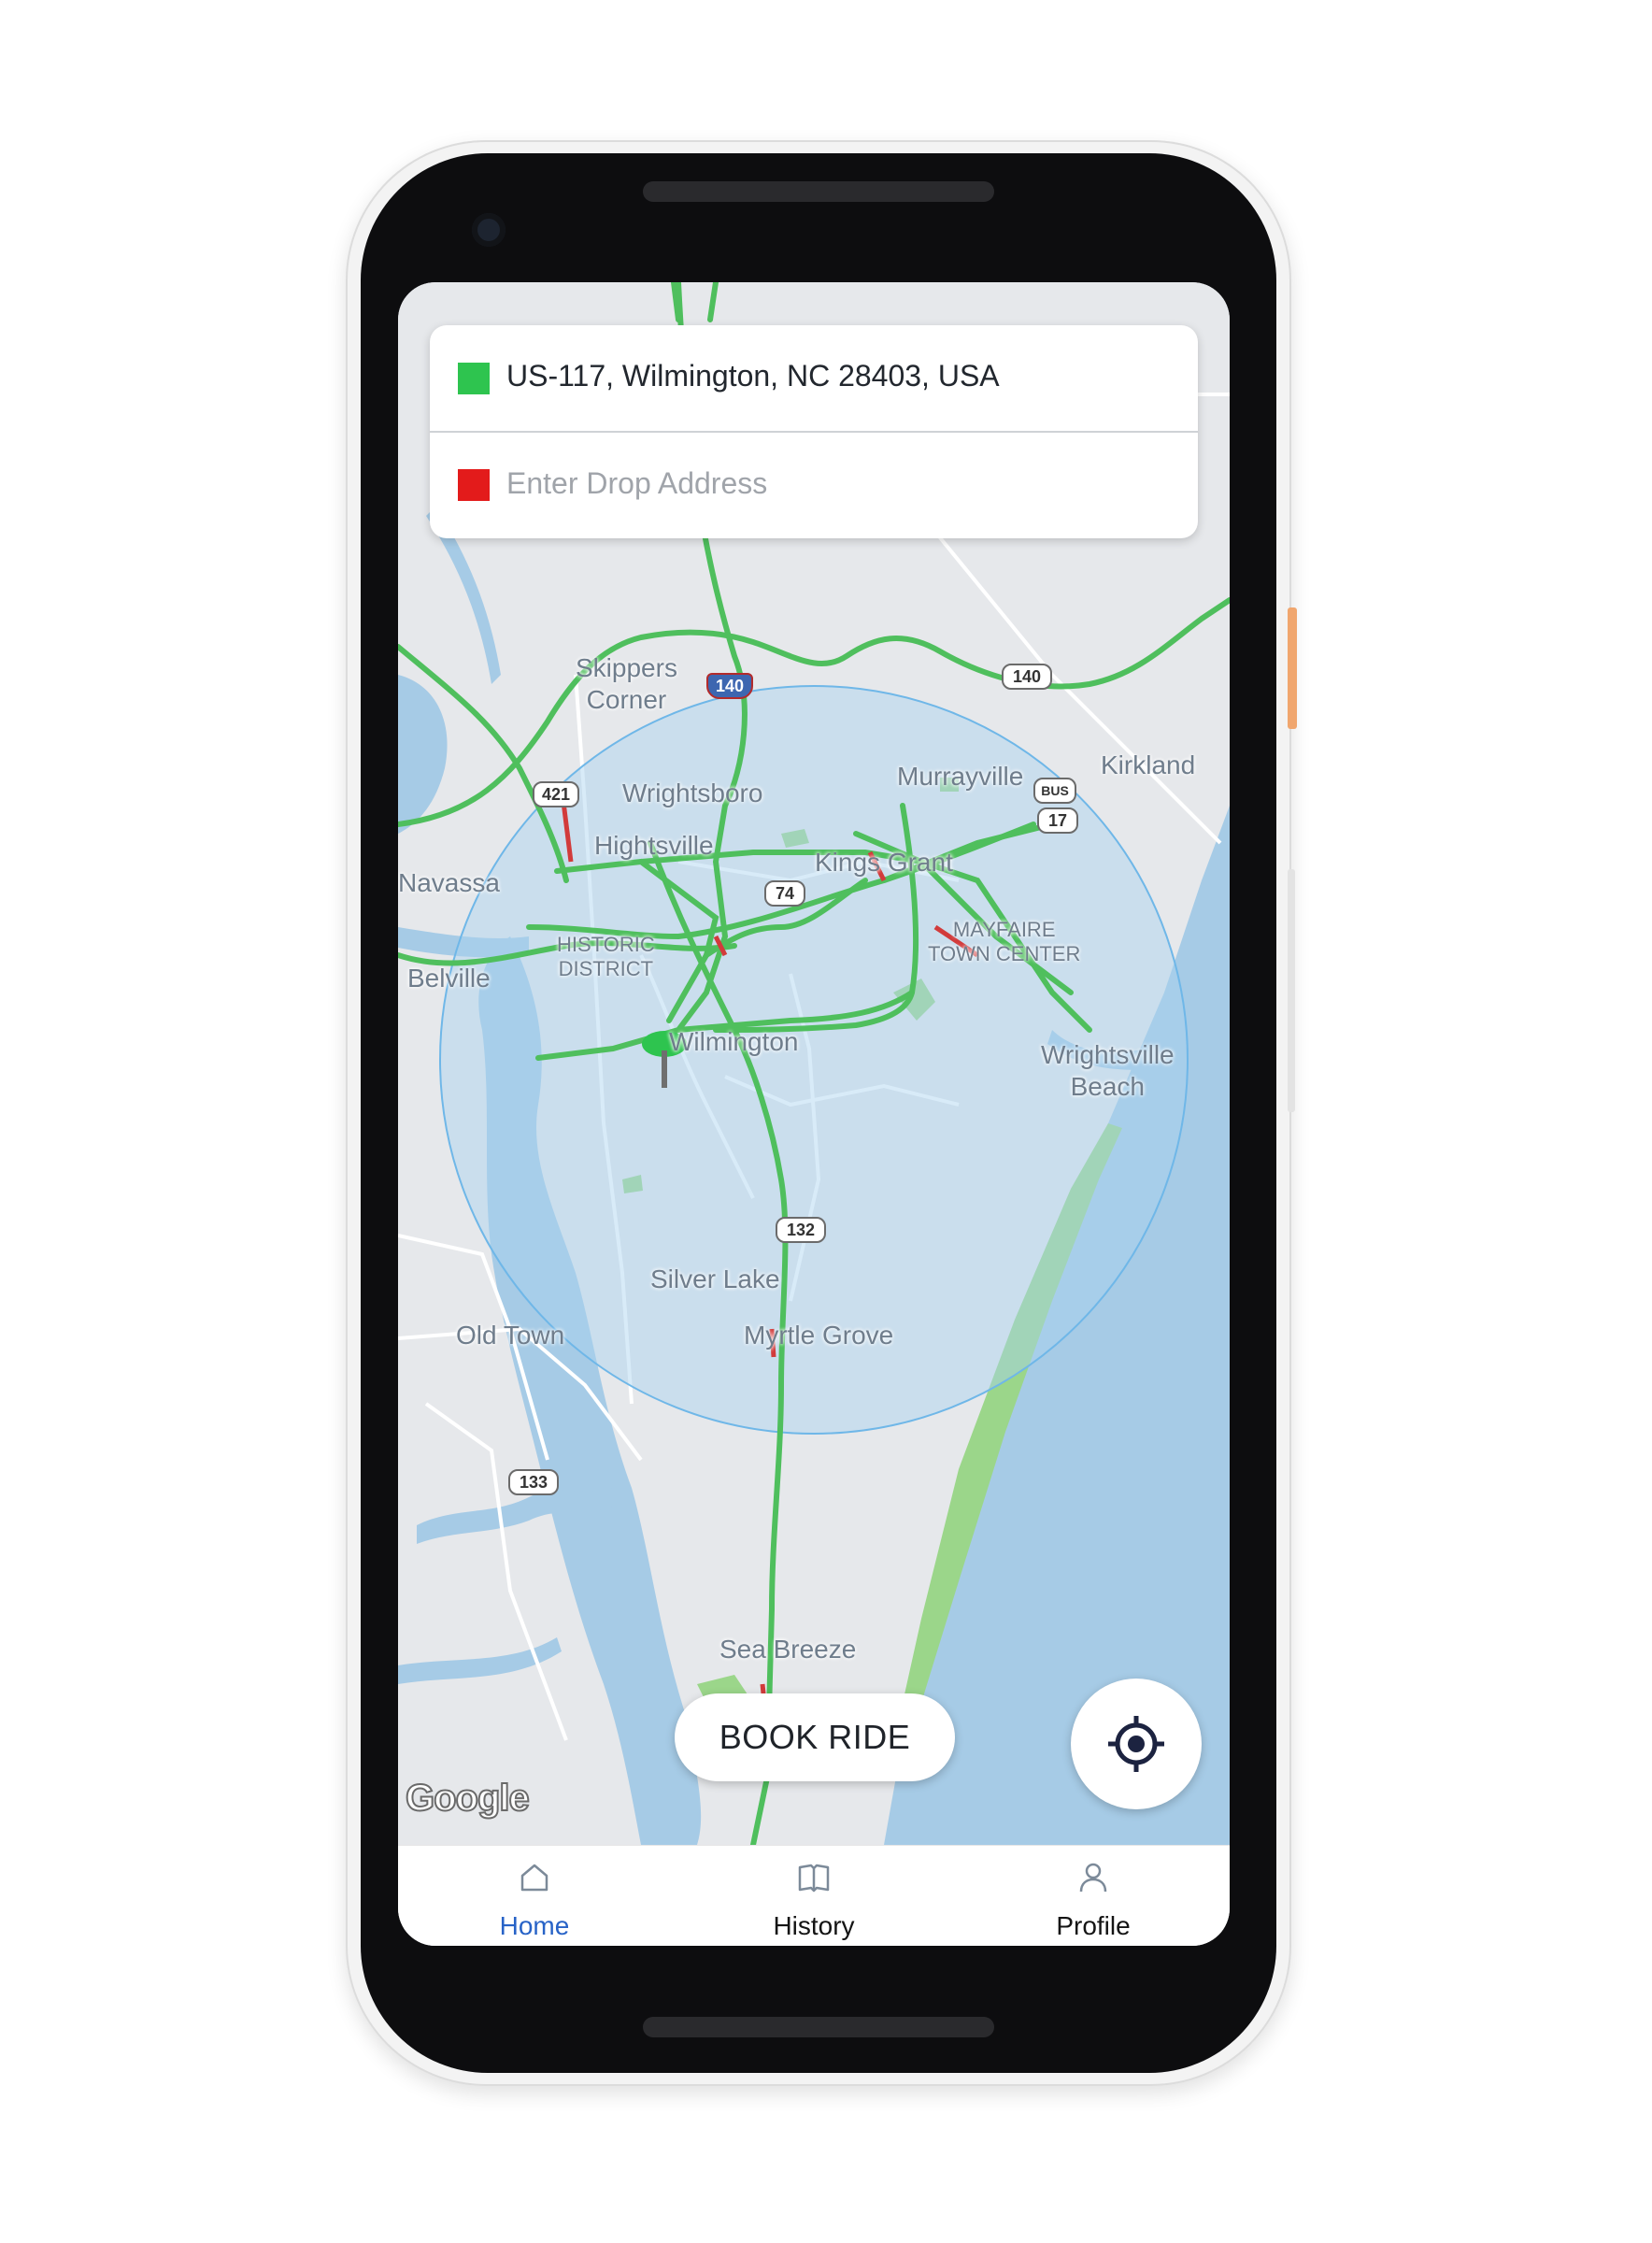 This screenshot has height=2243, width=1652. I want to click on map-label: MAYFAIRE TOWN CENTER, so click(1005, 941).